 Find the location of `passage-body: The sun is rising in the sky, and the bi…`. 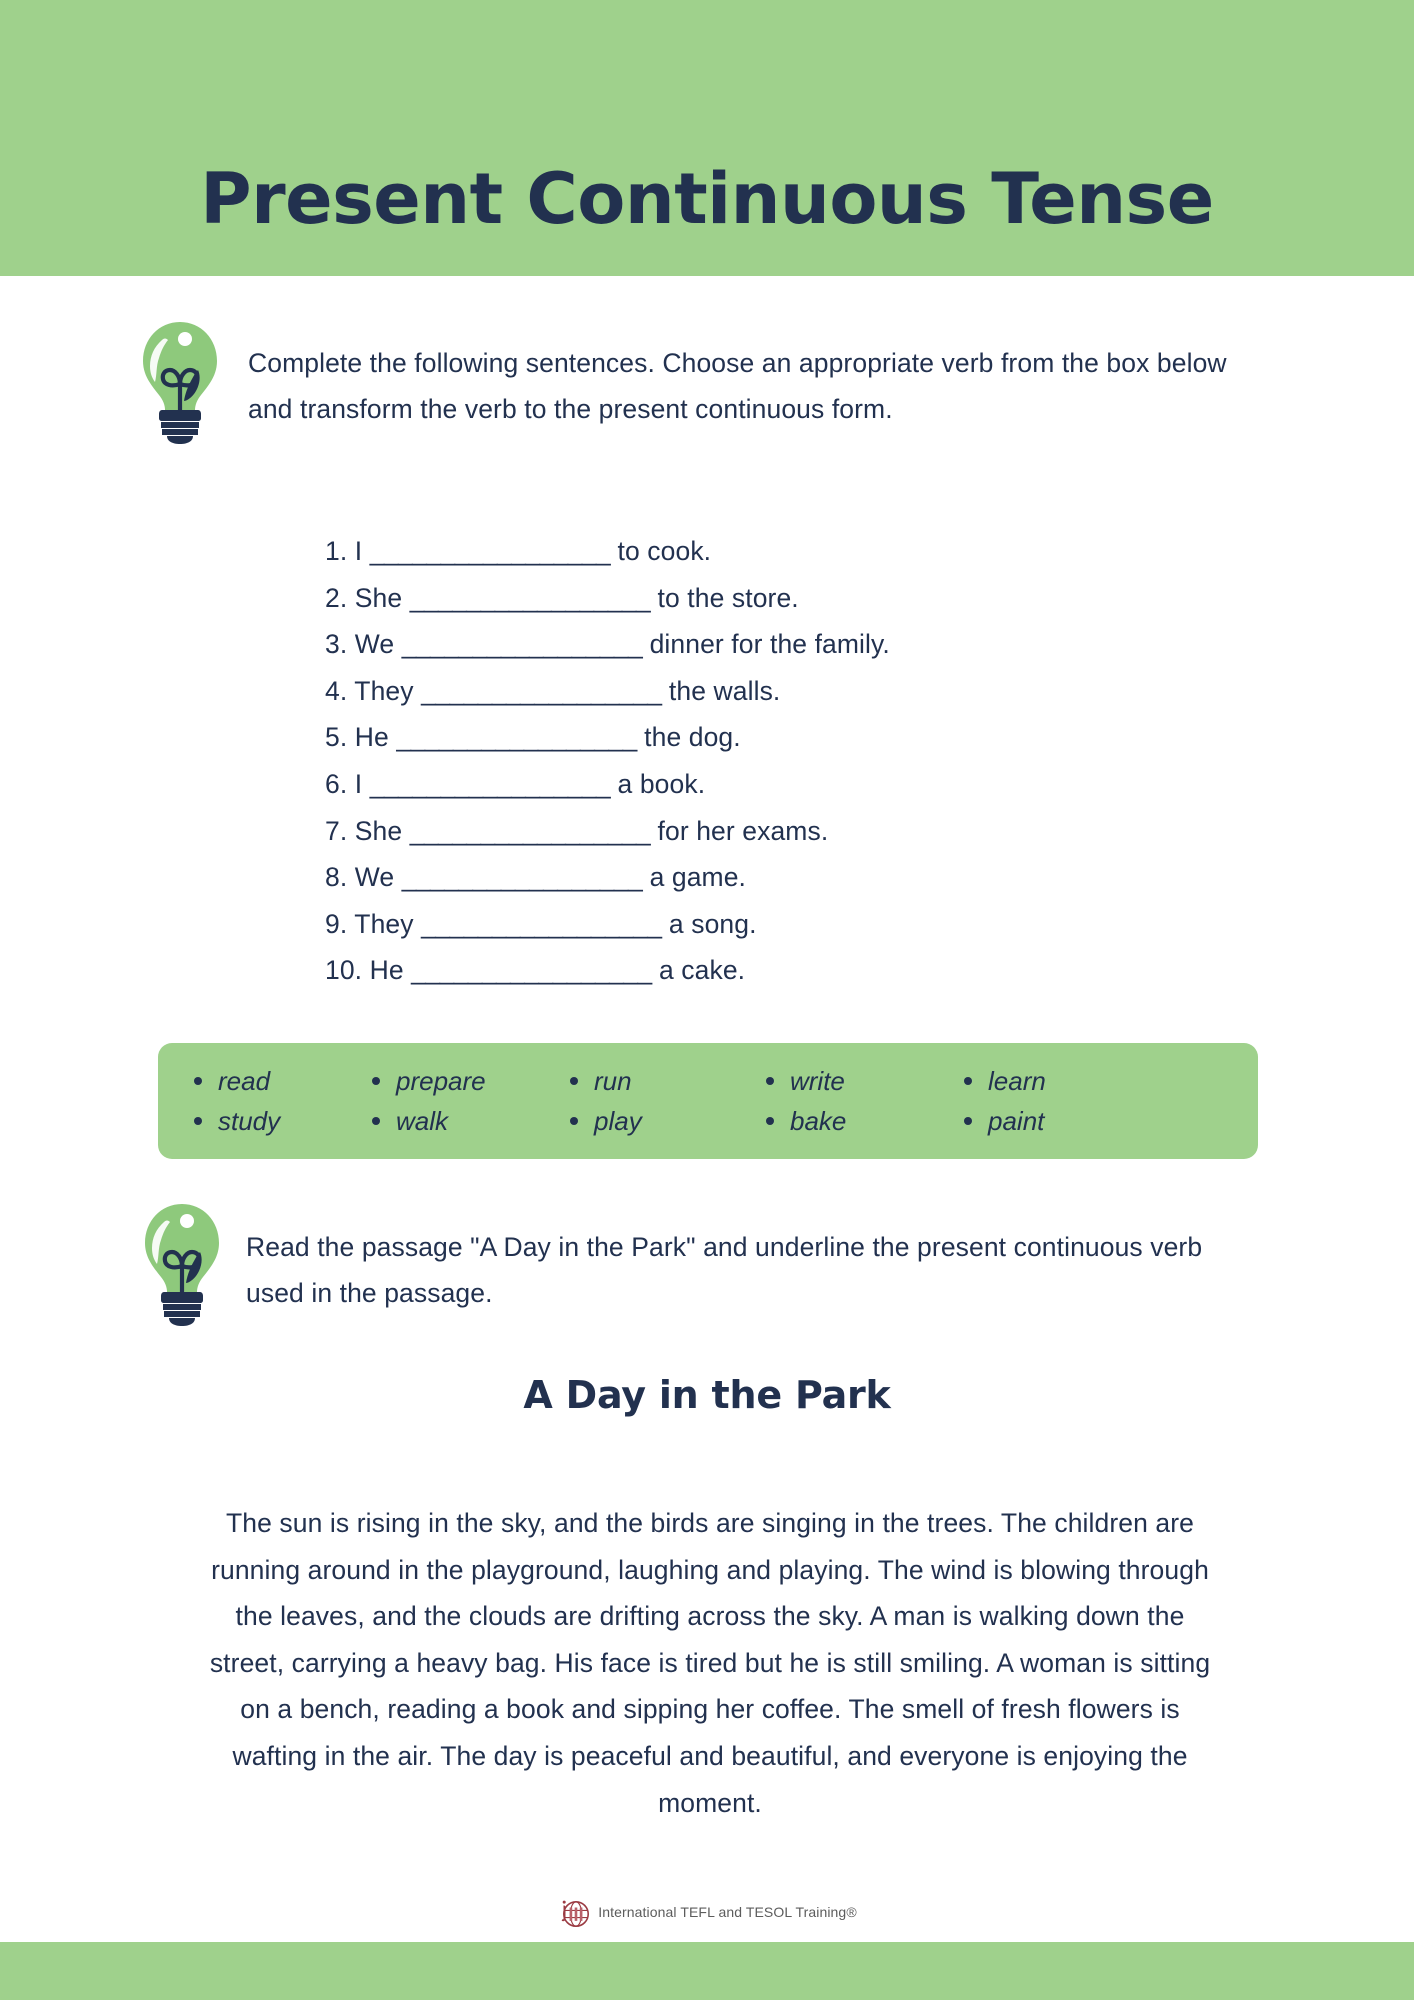

passage-body: The sun is rising in the sky, and the bi… is located at coordinates (710, 1663).